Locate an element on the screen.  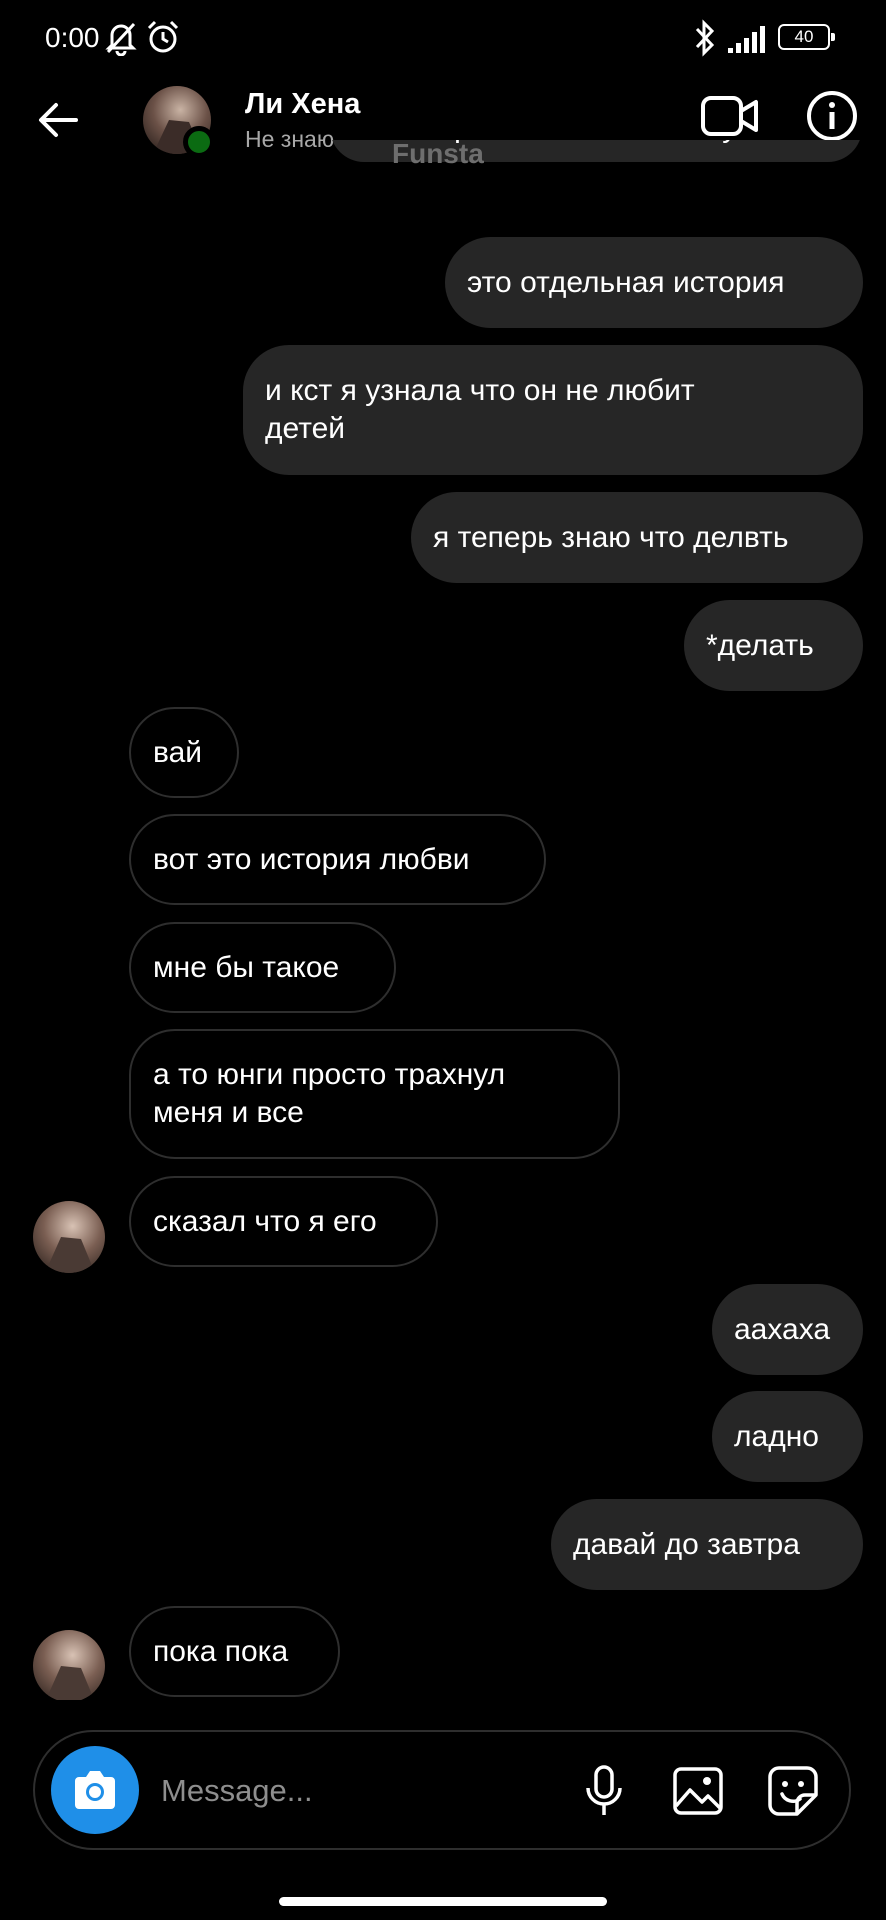
message-bubble-outgoing: аахаха is located at coordinates (787, 1329).